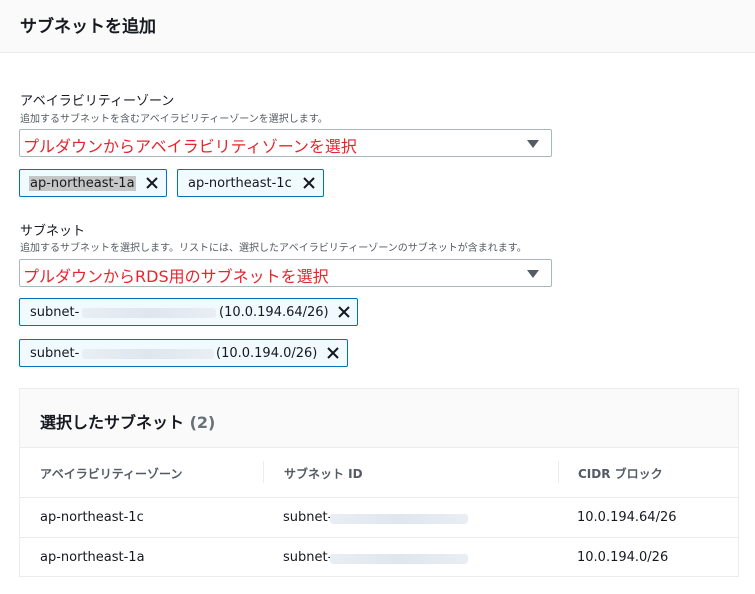  I want to click on cell-az: ap-northeast-1a, so click(92, 557).